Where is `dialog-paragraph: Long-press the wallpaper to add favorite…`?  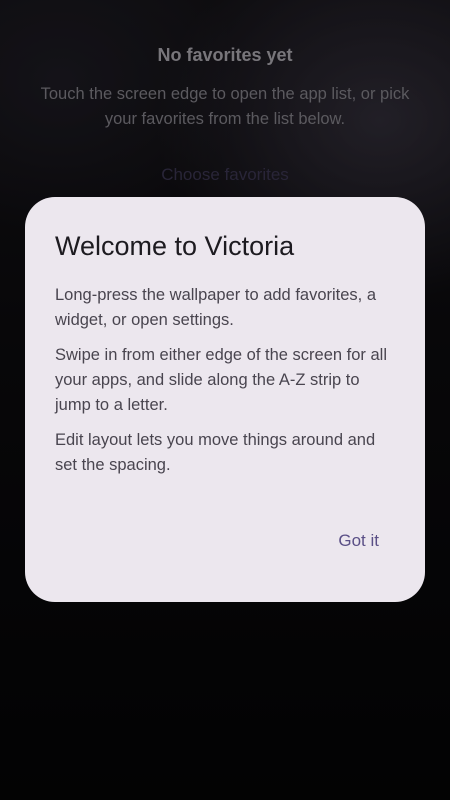
dialog-paragraph: Long-press the wallpaper to add favorite… is located at coordinates (216, 307).